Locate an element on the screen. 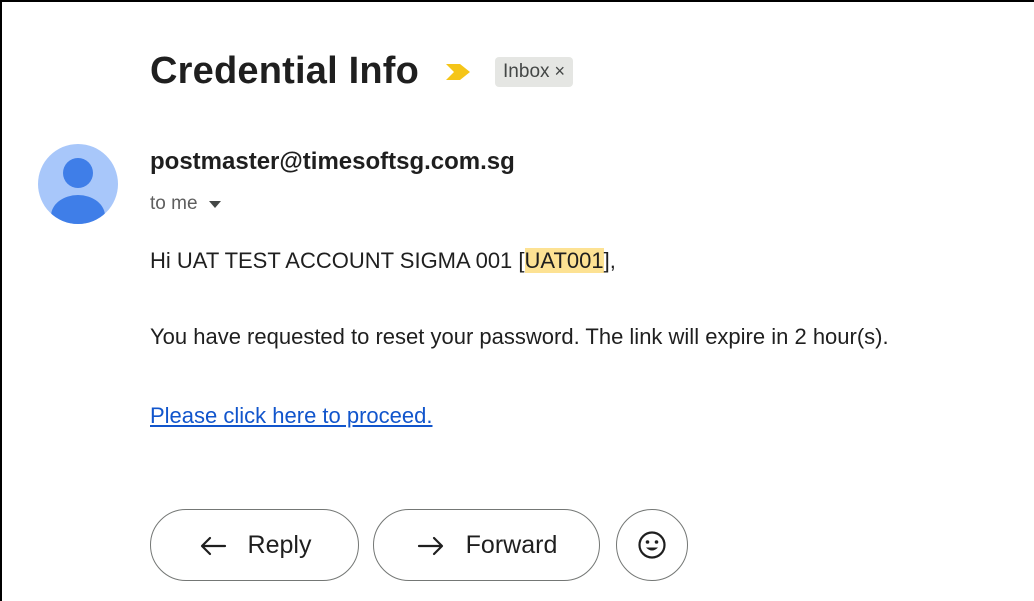 The width and height of the screenshot is (1034, 601). inbox-label-chip: Inbox × is located at coordinates (534, 71).